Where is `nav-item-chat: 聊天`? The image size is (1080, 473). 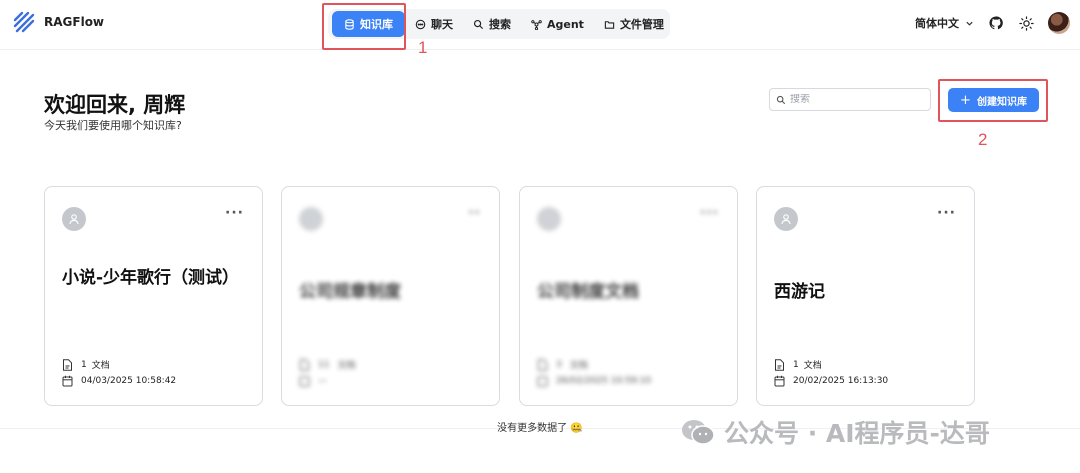
nav-item-chat: 聊天 is located at coordinates (434, 24).